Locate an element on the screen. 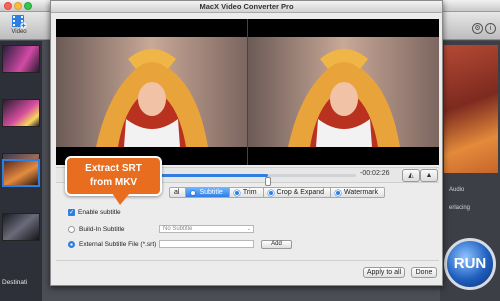 This screenshot has width=500, height=301. camera-icon: ◭ is located at coordinates (411, 175).